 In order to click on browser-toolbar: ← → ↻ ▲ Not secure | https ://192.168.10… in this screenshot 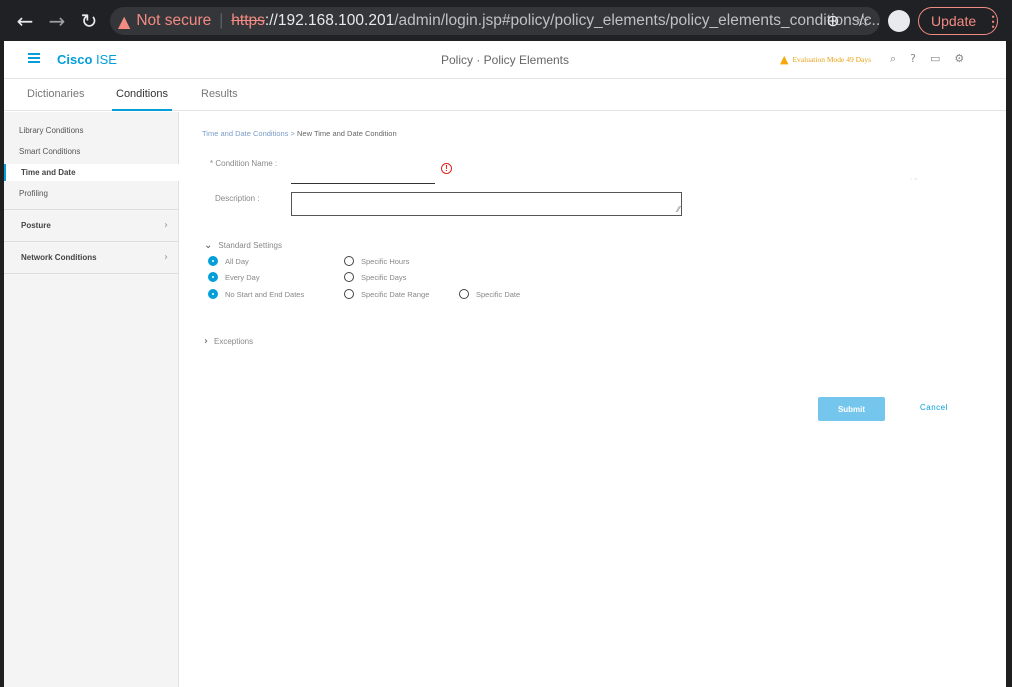, I will do `click(506, 20)`.